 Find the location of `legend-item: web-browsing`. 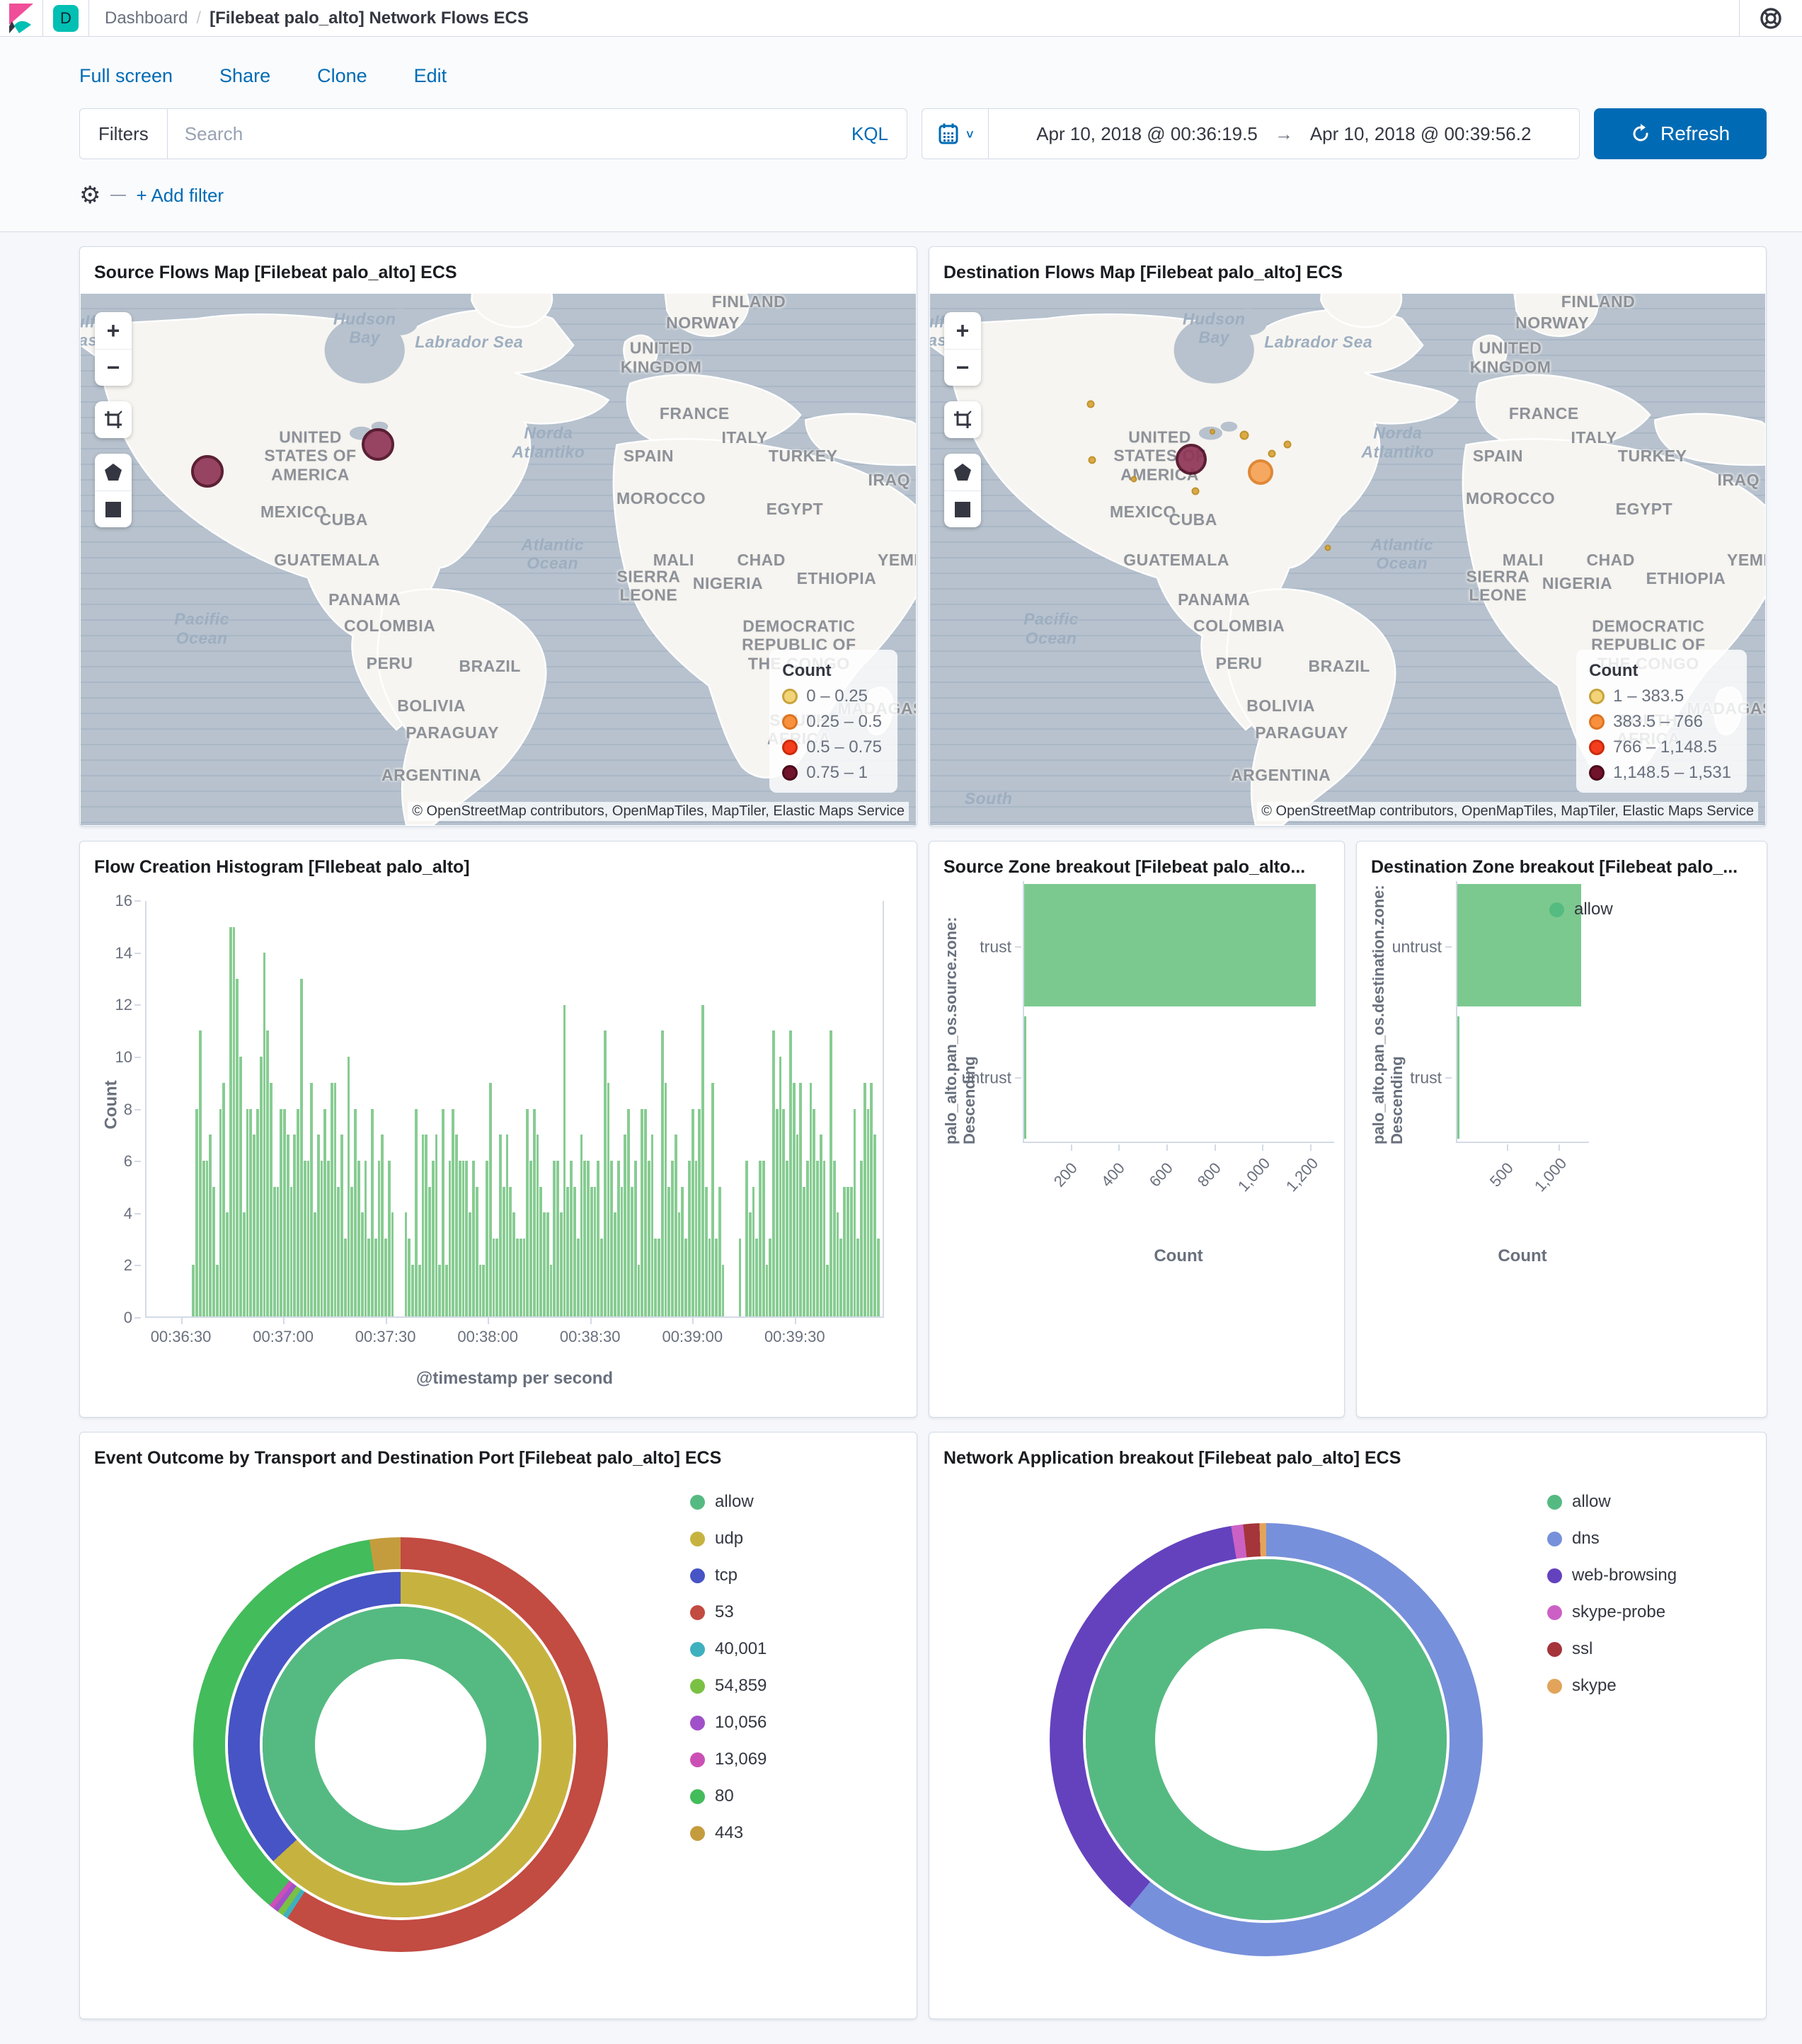

legend-item: web-browsing is located at coordinates (1612, 1576).